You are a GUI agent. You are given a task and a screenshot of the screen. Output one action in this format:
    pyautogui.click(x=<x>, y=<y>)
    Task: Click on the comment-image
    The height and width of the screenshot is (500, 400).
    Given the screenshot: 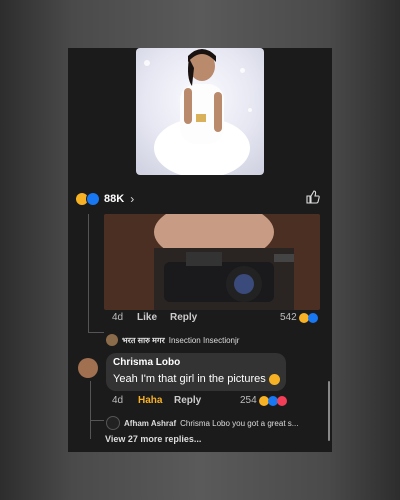 What is the action you would take?
    pyautogui.click(x=212, y=262)
    